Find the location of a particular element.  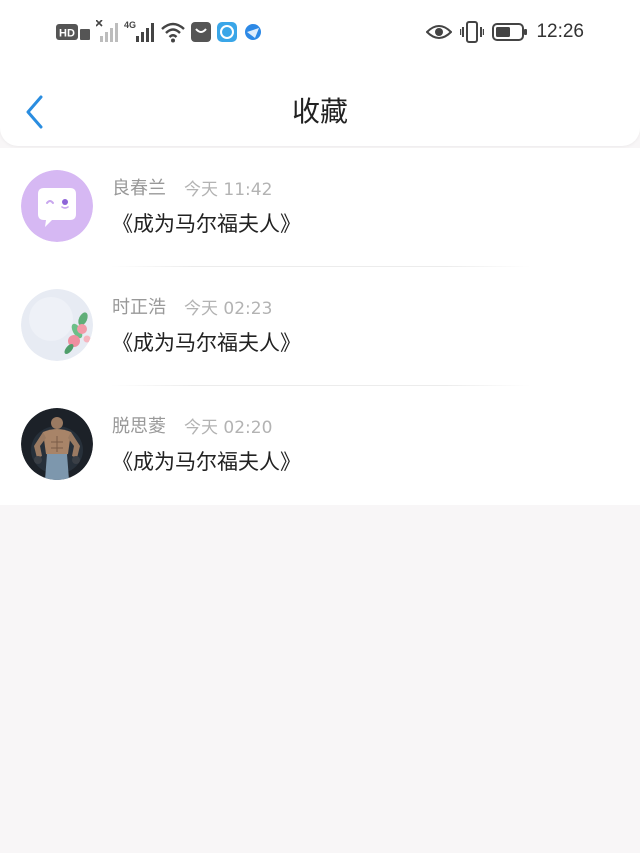

item-meta: 良春兰 今天 11:42 is located at coordinates (192, 187).